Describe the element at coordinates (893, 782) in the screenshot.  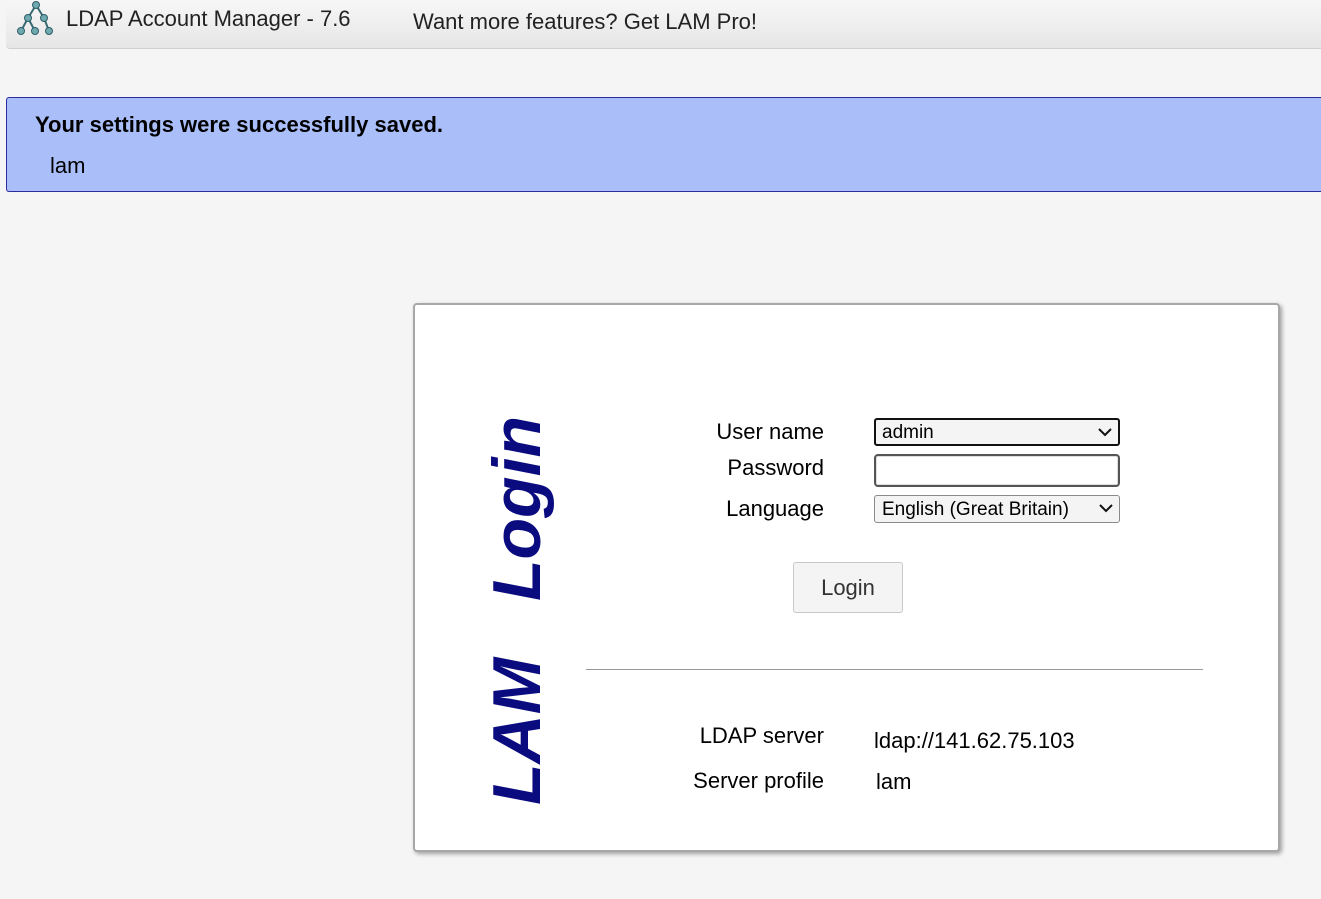
I see `server-profile-value: lam` at that location.